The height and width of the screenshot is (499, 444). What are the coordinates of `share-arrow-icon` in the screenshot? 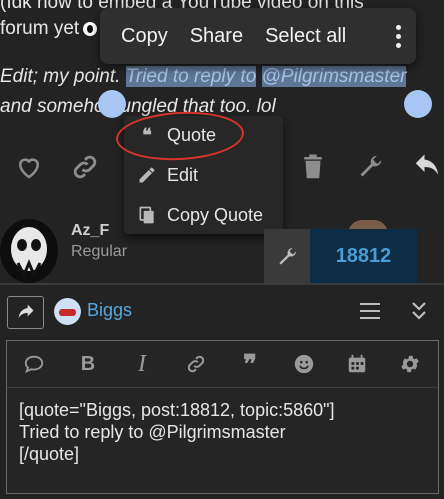 It's located at (25, 311).